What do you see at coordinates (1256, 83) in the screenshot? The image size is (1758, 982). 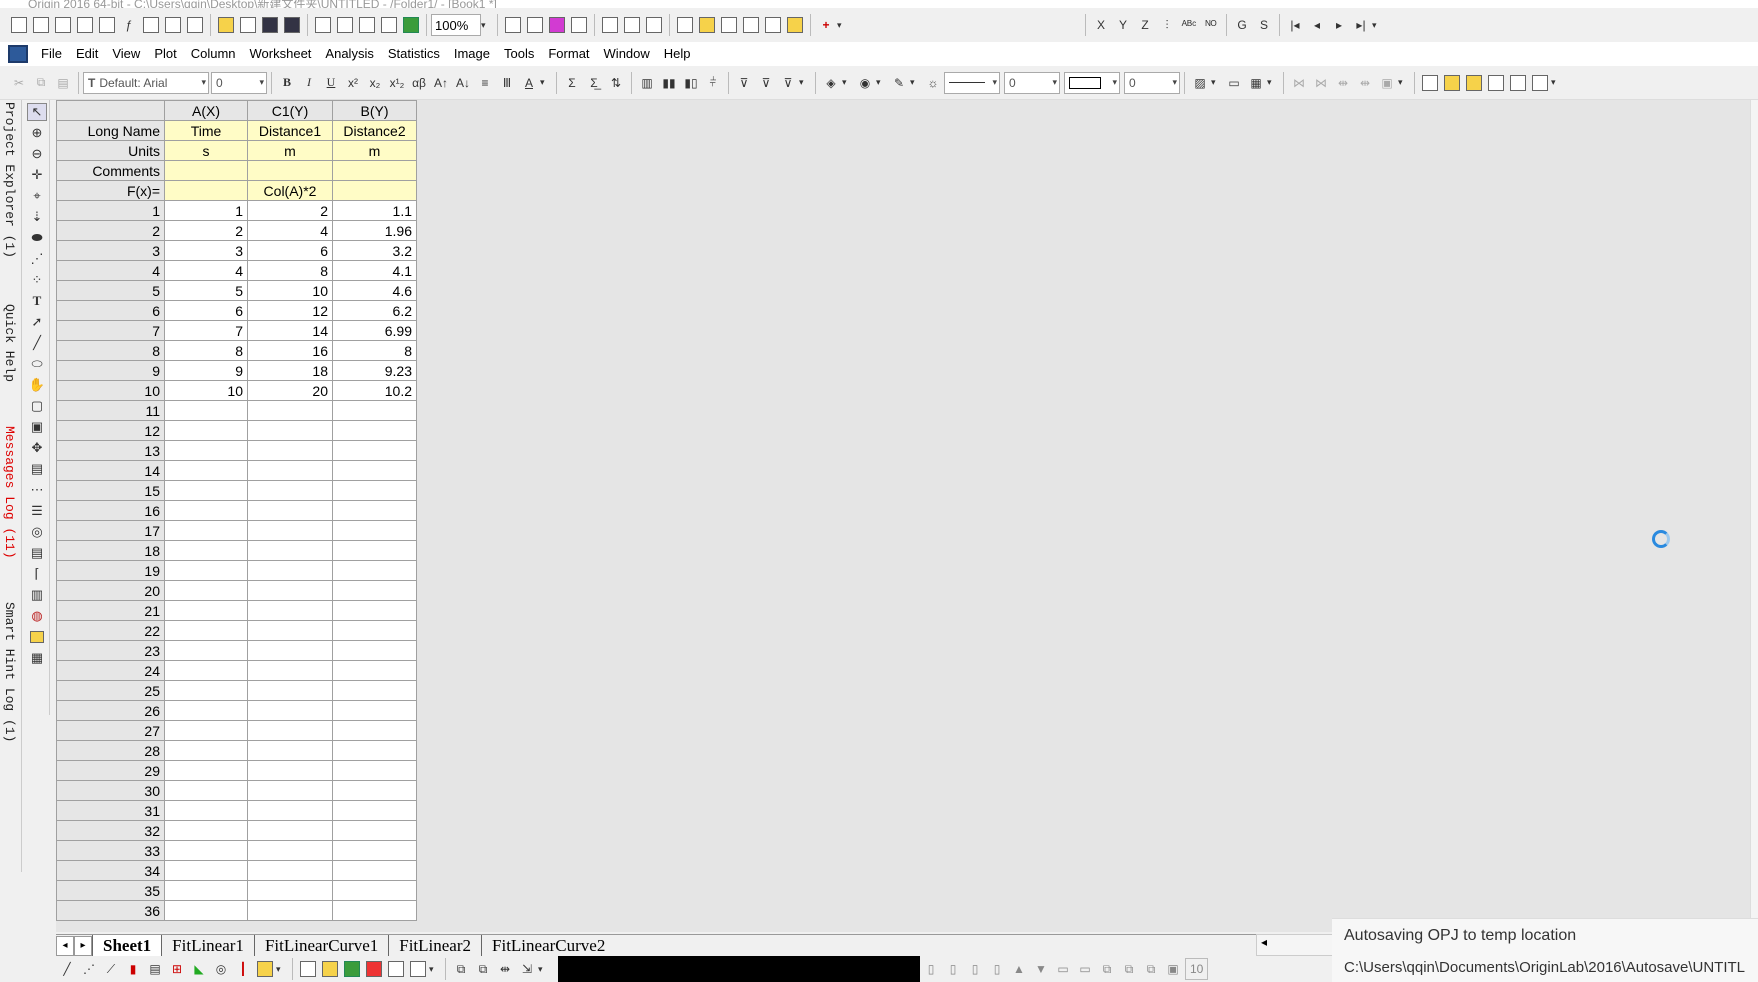 I see `table-icon: ▦` at bounding box center [1256, 83].